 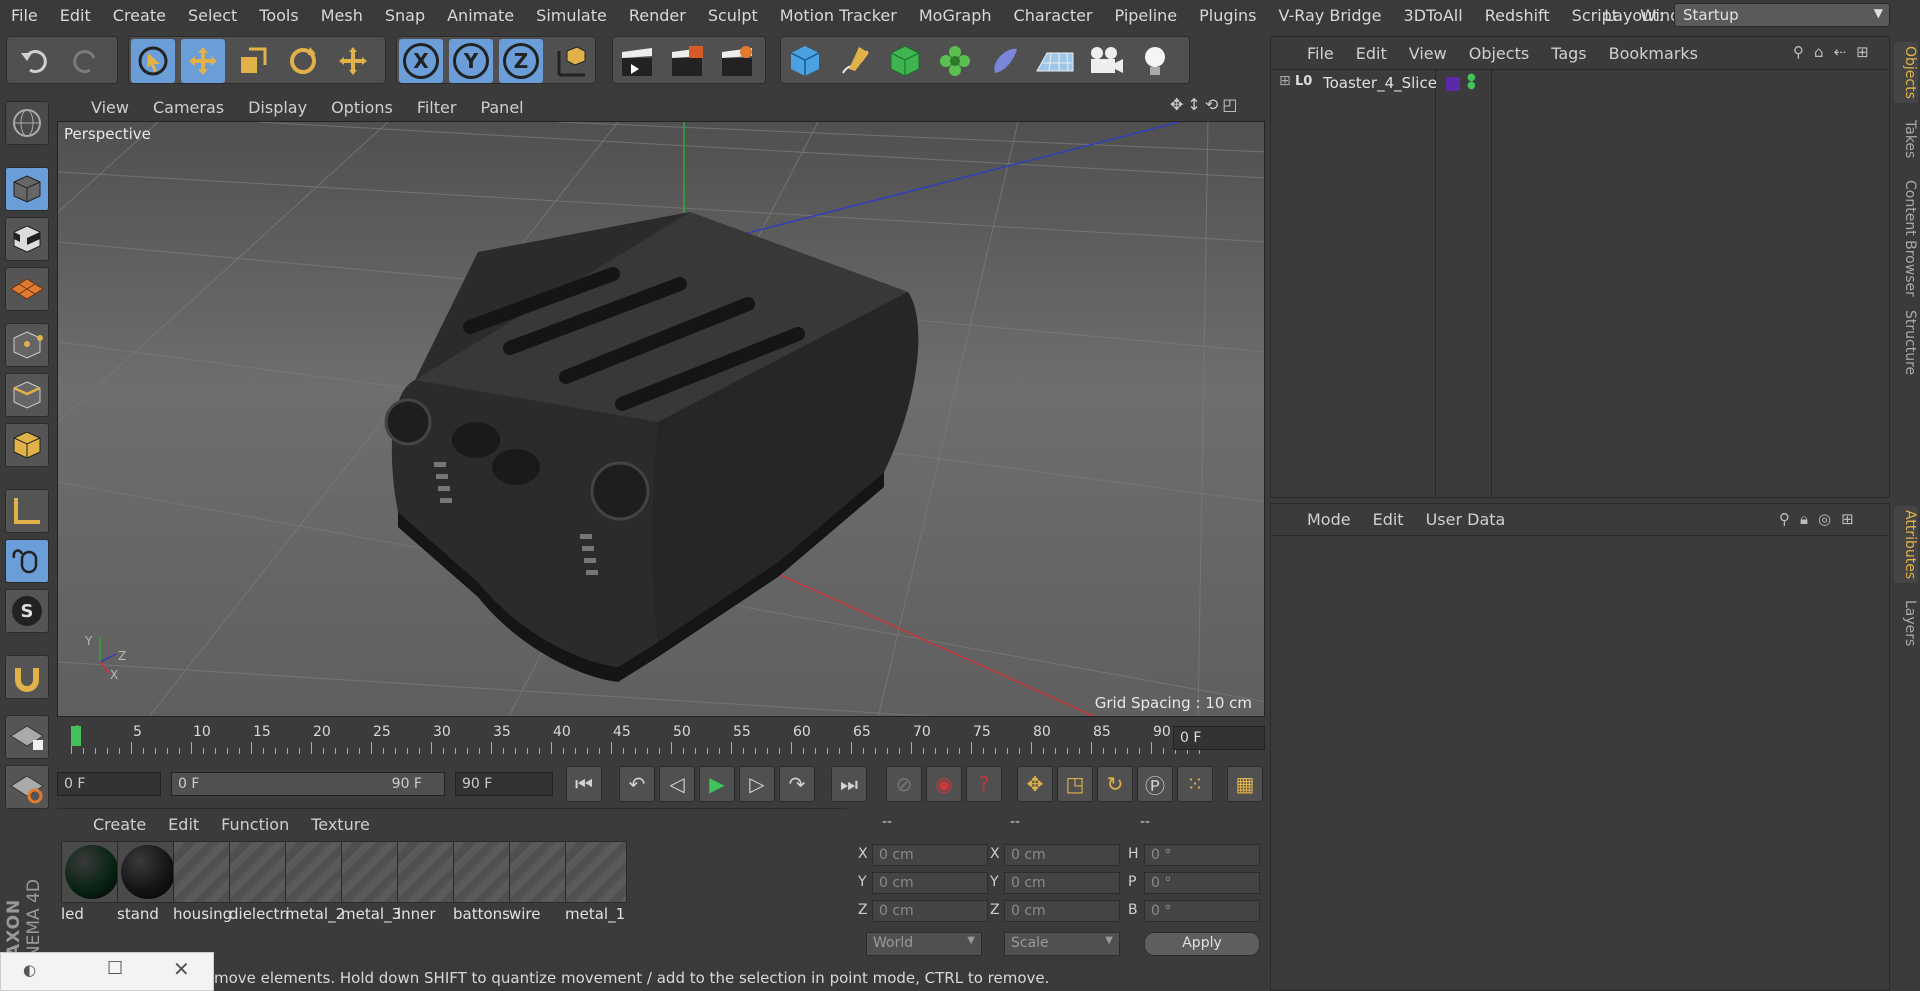 What do you see at coordinates (1471, 82) in the screenshot?
I see `visibility-dots-icon: ● ●` at bounding box center [1471, 82].